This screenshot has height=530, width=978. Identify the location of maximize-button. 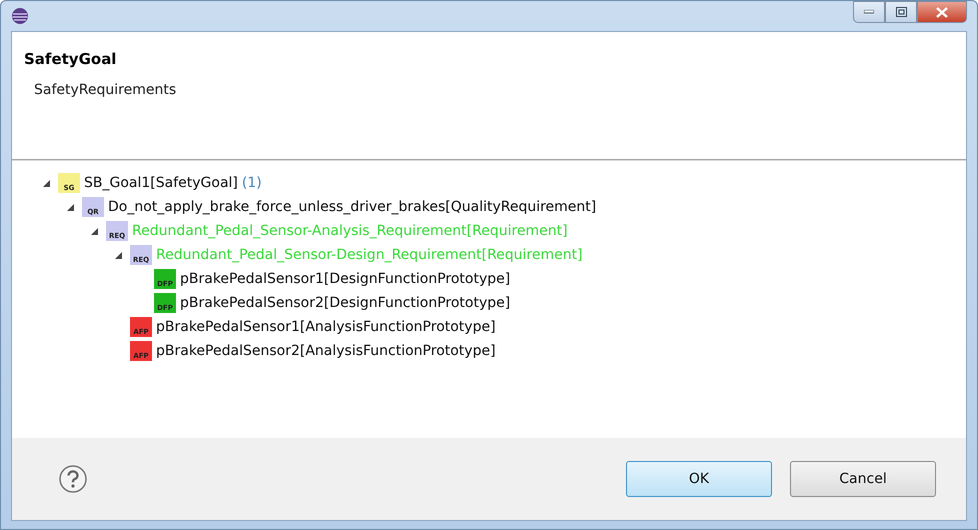
(901, 12).